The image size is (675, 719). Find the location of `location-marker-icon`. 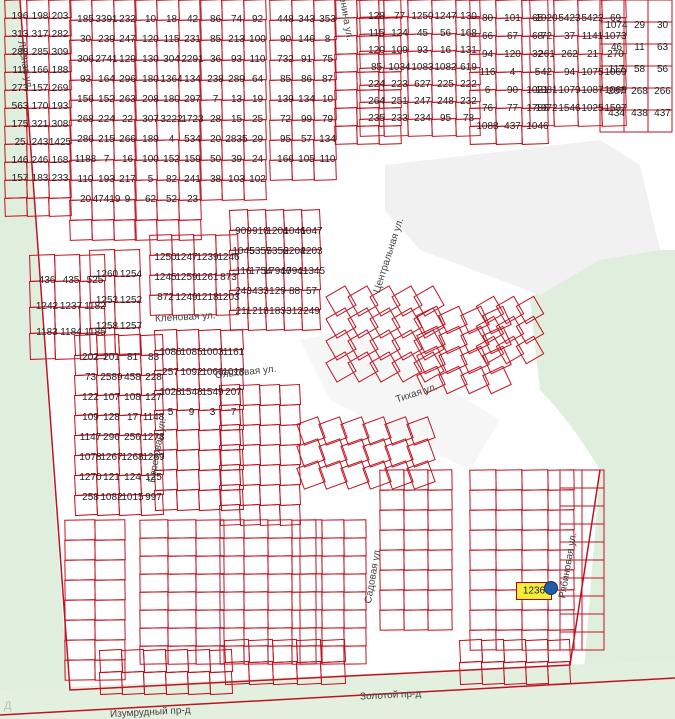

location-marker-icon is located at coordinates (551, 588).